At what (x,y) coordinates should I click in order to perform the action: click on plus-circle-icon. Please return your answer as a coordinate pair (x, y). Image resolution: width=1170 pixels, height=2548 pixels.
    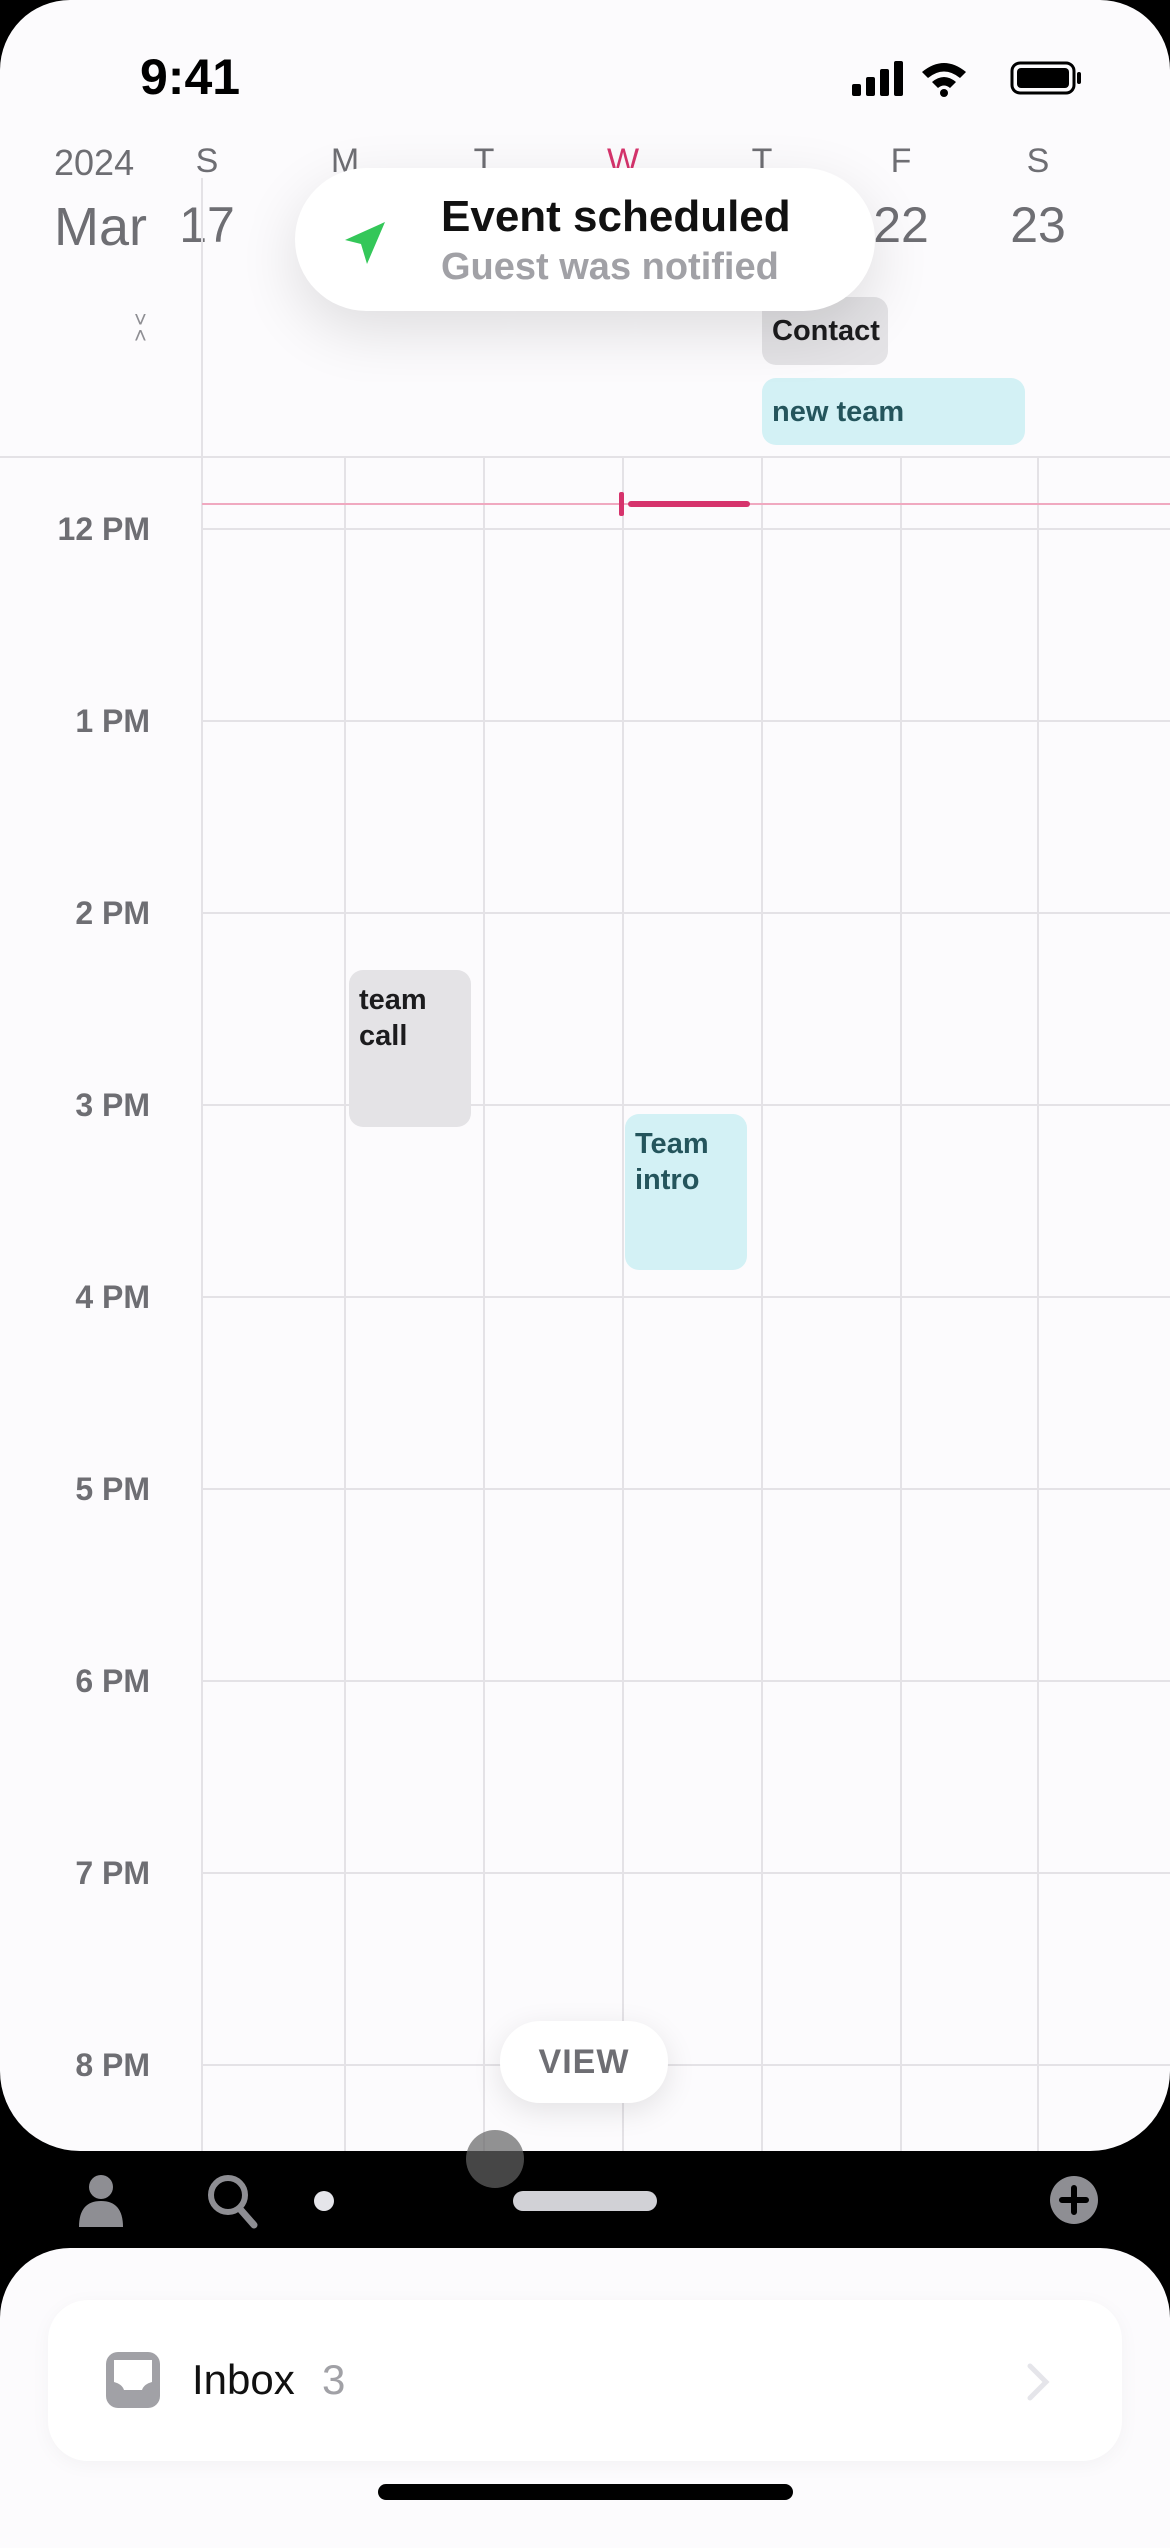
    Looking at the image, I should click on (1074, 2200).